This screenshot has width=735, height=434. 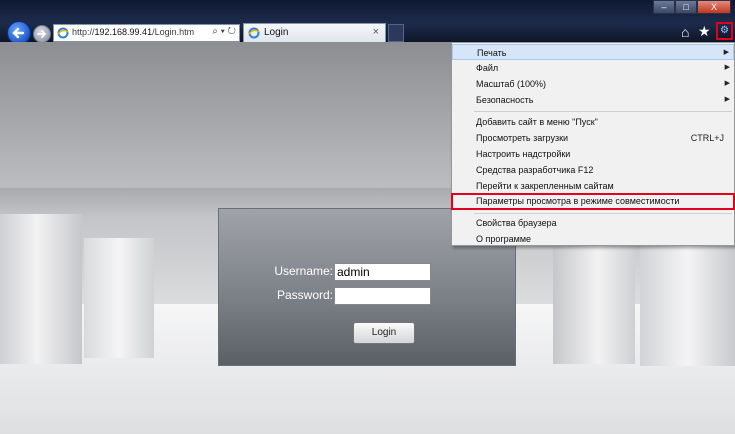 I want to click on search-refresh-icons: ⌕ ▾ ↻, so click(x=224, y=31).